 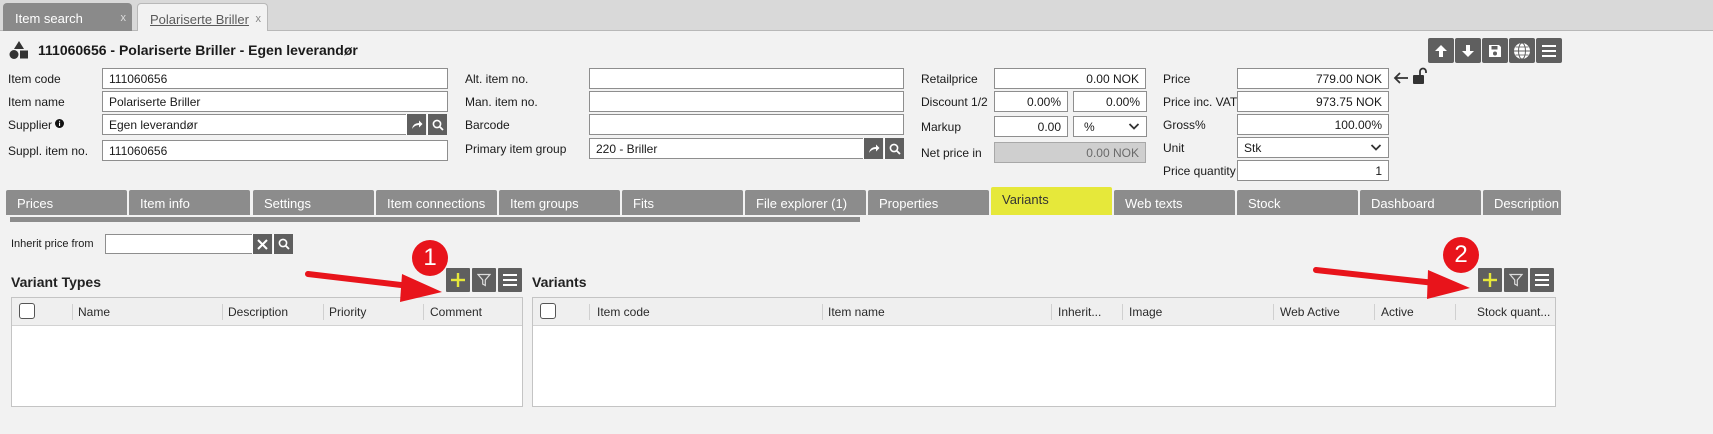 I want to click on search-icon, so click(x=895, y=149).